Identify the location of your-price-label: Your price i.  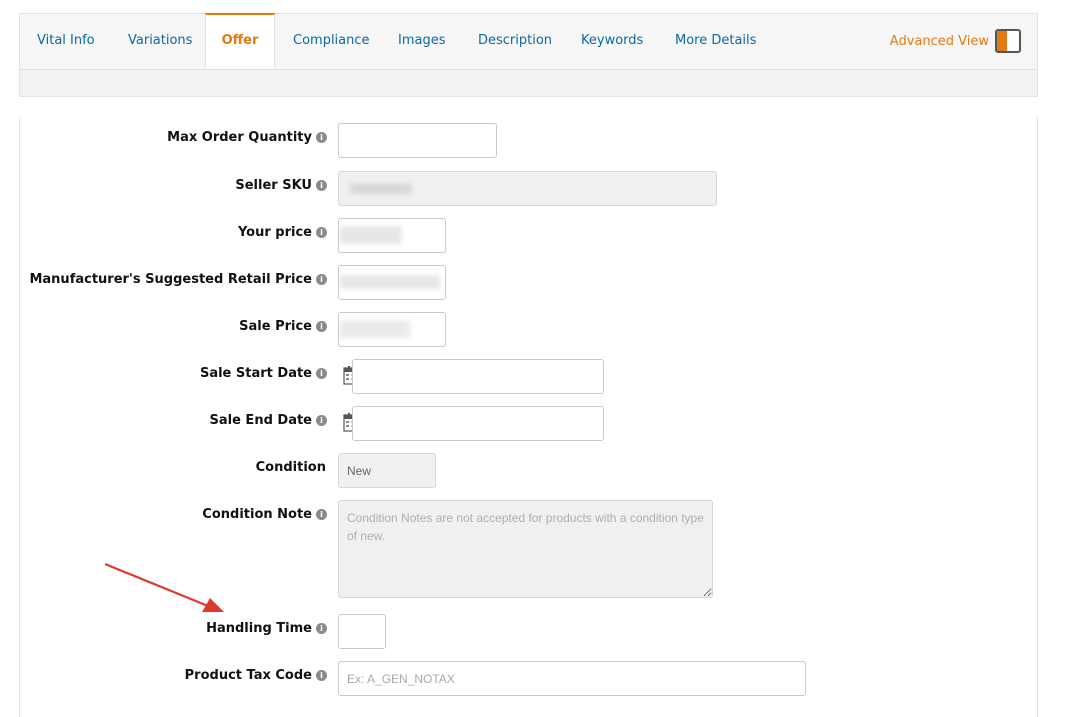
(282, 232).